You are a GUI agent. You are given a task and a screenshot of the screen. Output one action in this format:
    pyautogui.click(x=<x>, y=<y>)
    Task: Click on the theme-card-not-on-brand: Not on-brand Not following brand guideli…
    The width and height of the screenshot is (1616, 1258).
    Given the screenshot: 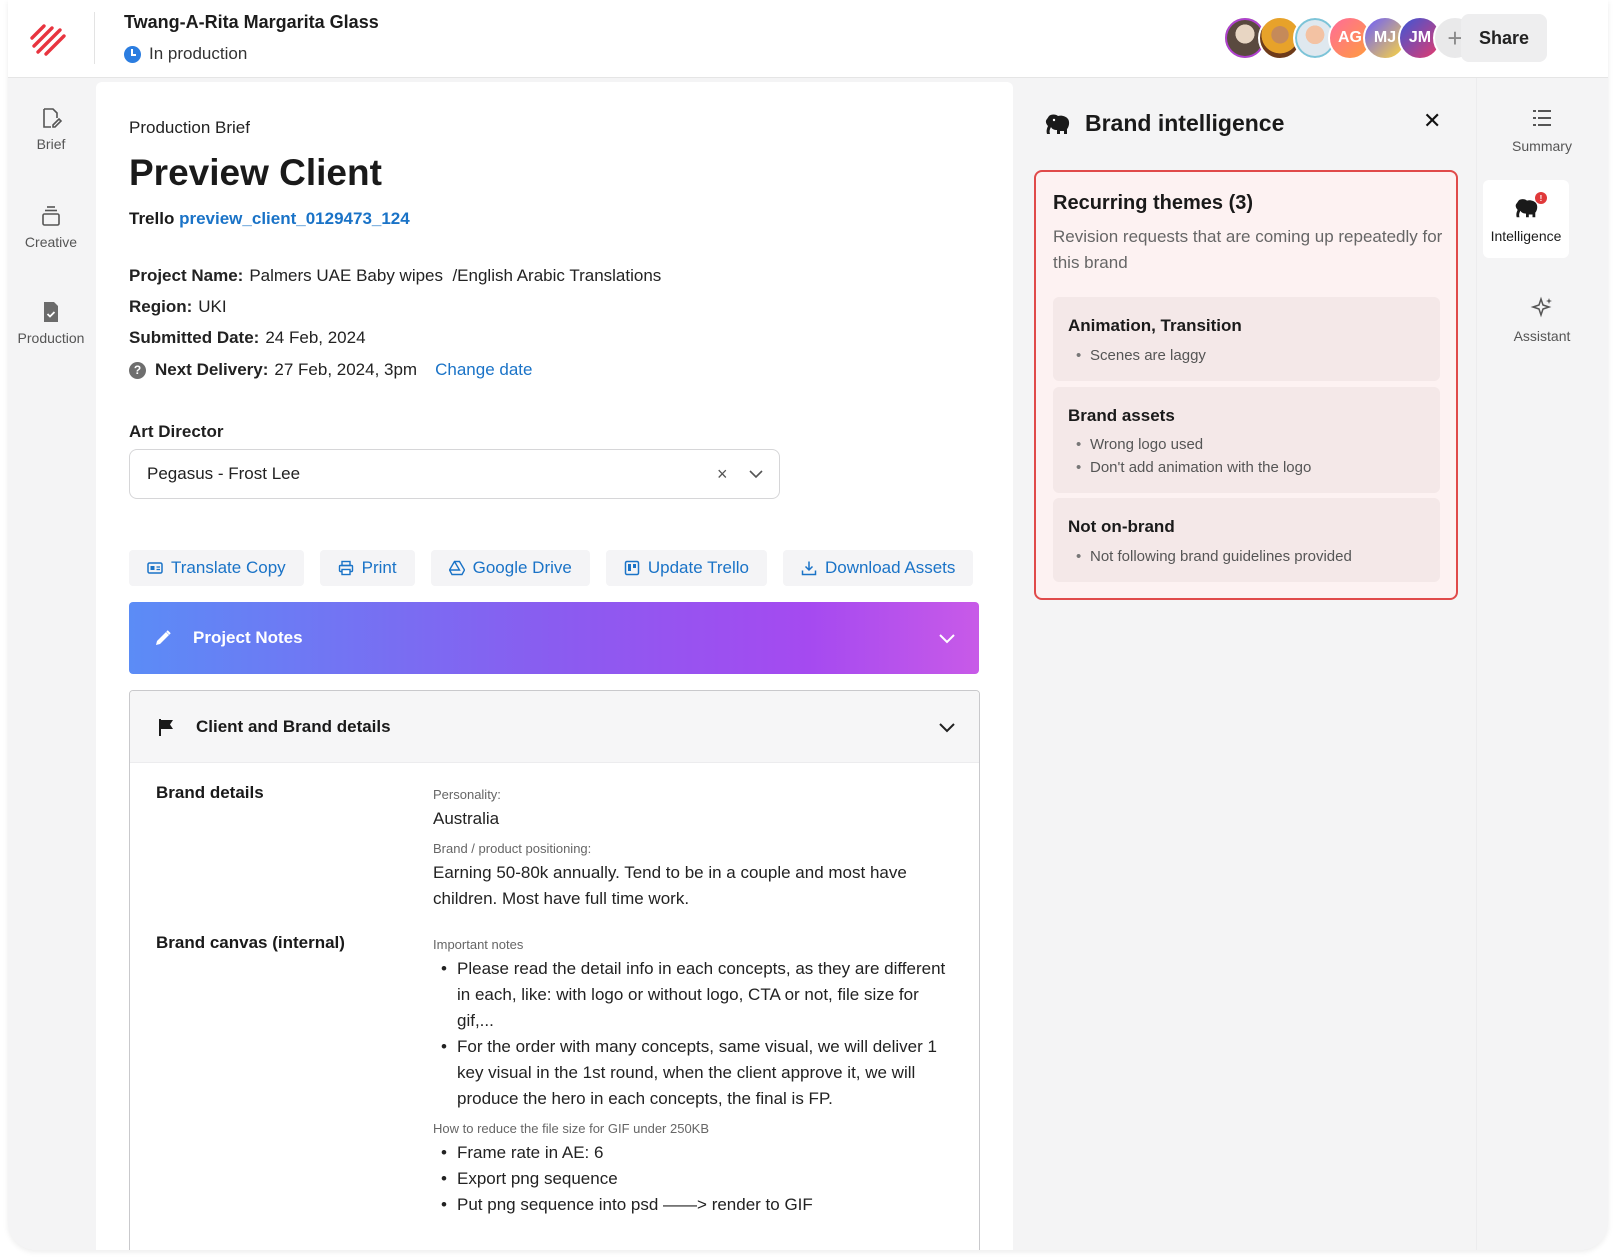 What is the action you would take?
    pyautogui.click(x=1246, y=540)
    